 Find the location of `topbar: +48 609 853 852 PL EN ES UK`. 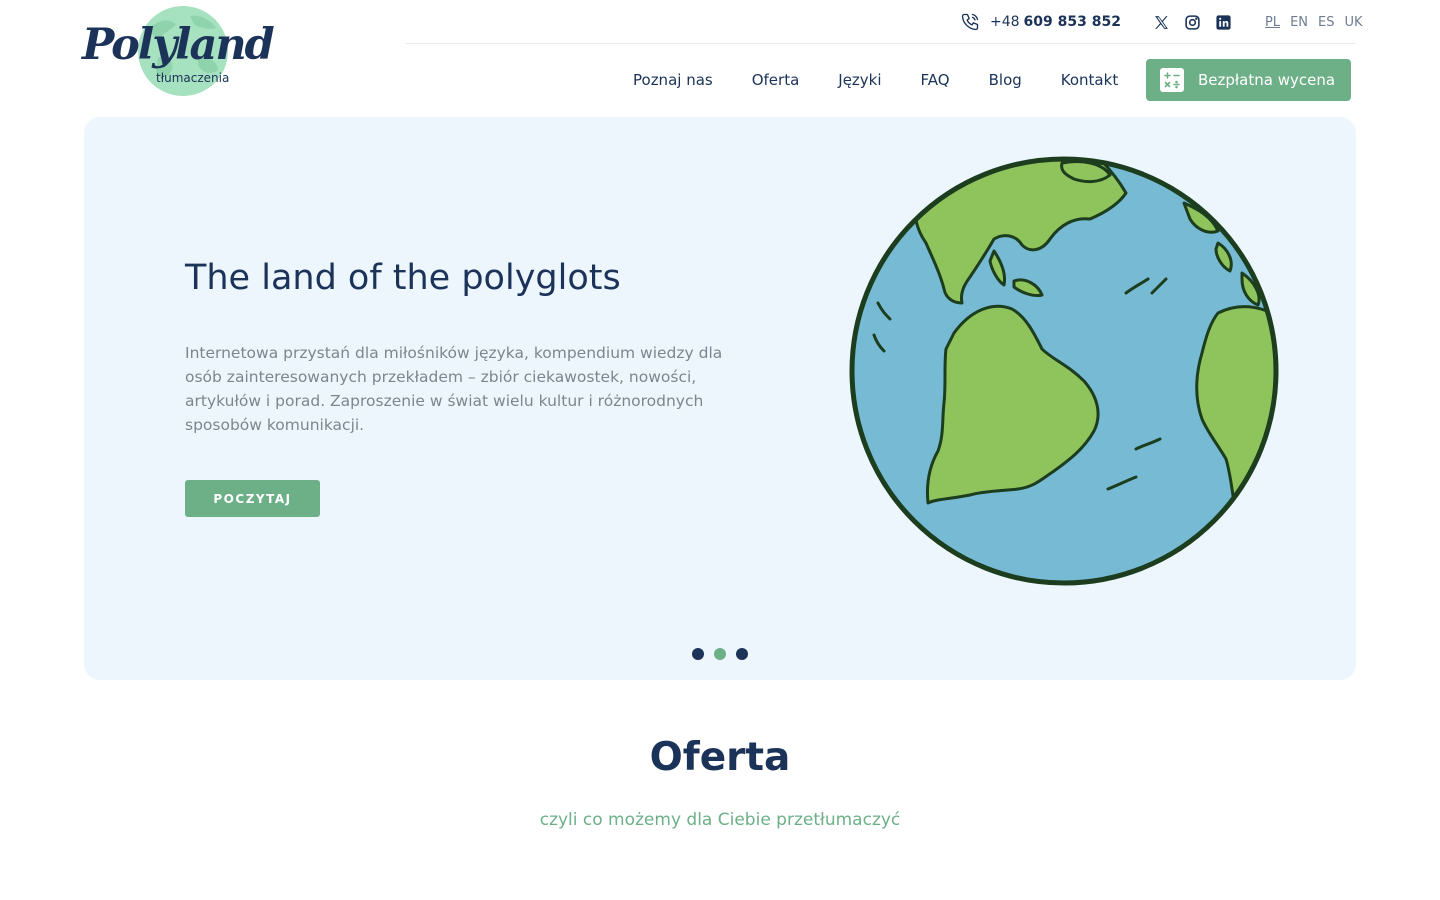

topbar: +48 609 853 852 PL EN ES UK is located at coordinates (1166, 22).